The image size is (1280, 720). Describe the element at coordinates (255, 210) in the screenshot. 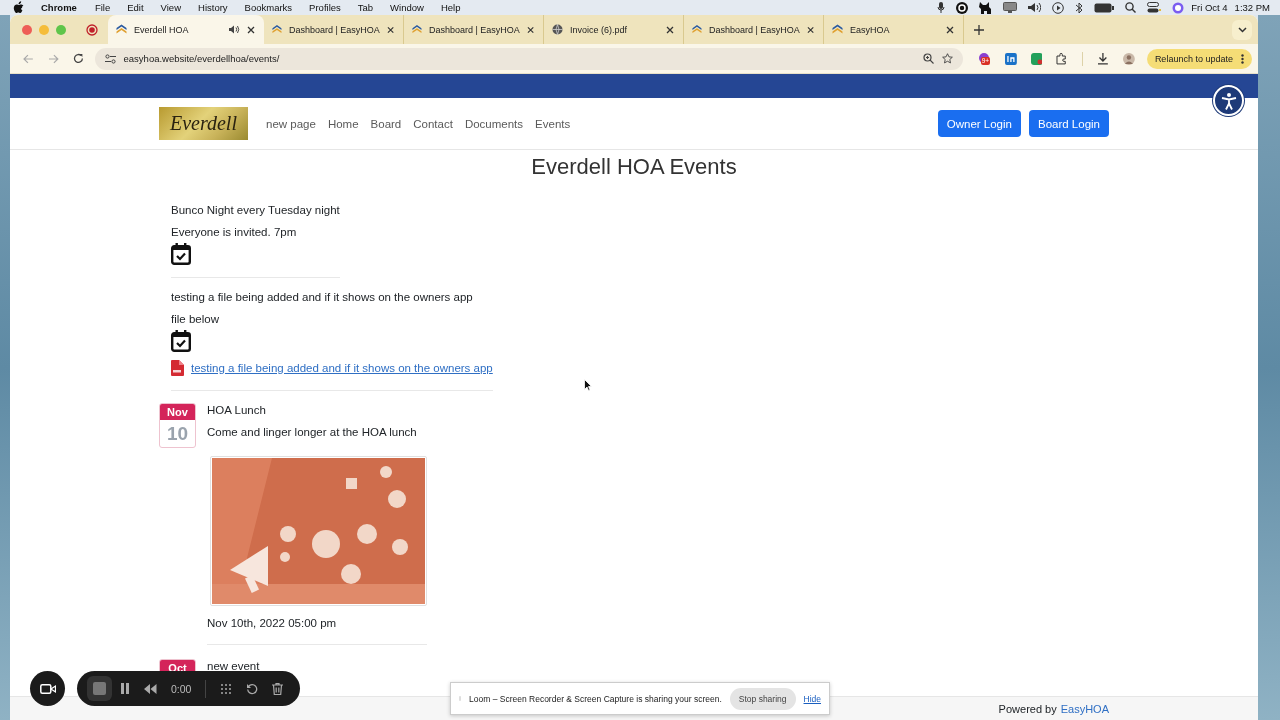

I see `event-title: Bunco Night every Tuesday night` at that location.